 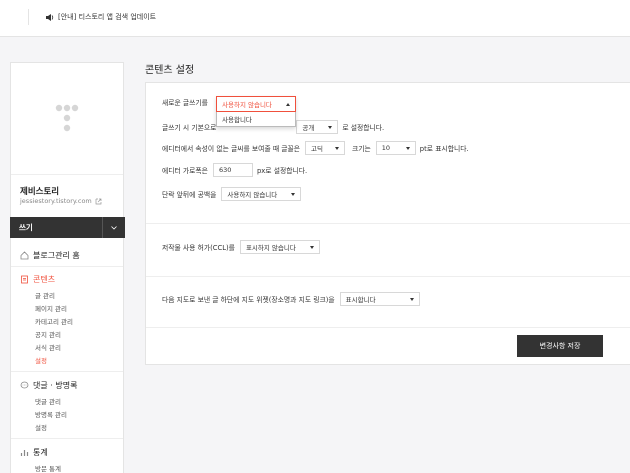 I want to click on speaker-icon, so click(x=50, y=17).